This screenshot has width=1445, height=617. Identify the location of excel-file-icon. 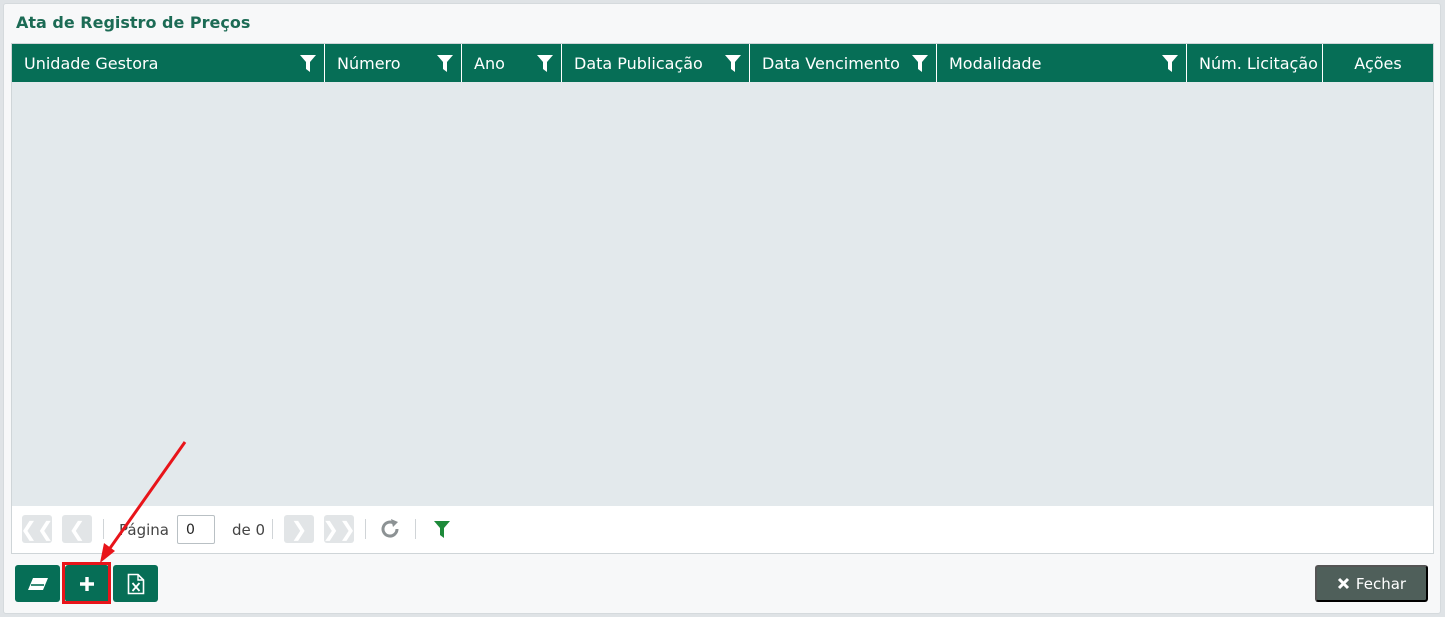
(135, 583).